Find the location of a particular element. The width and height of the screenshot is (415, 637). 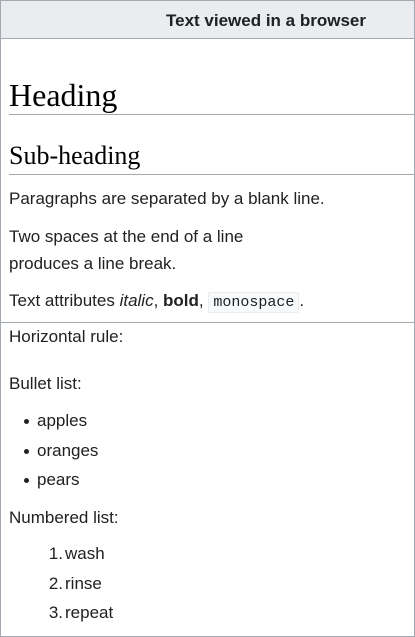

title-bar: Text viewed in a browser is located at coordinates (207, 20).